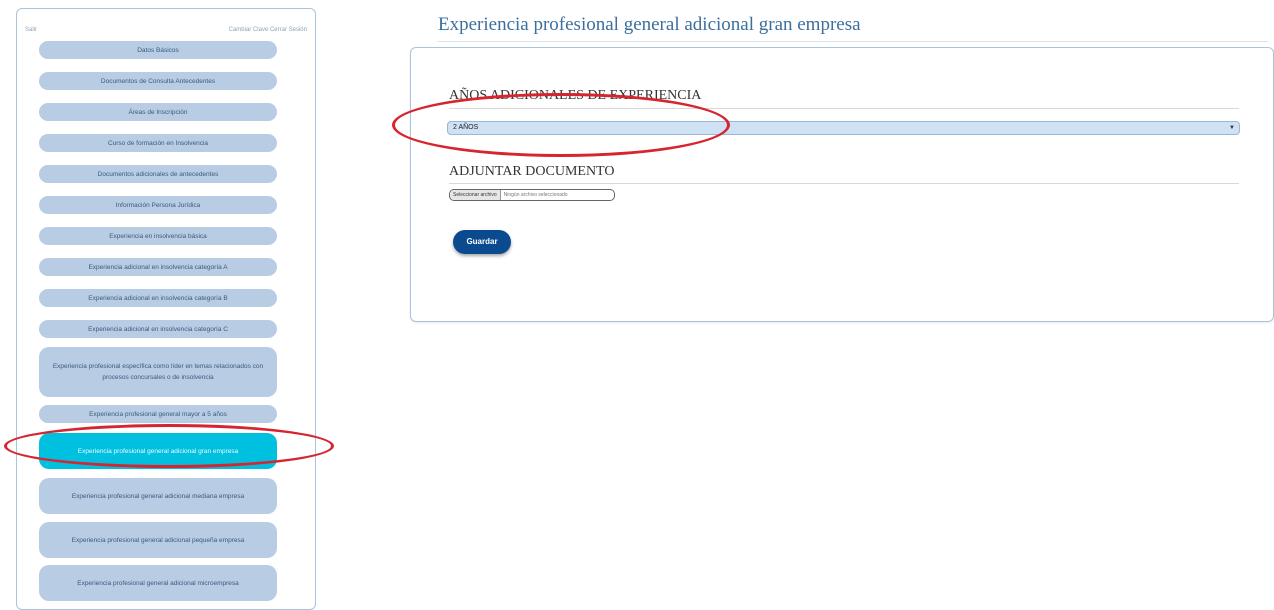 This screenshot has width=1274, height=610. I want to click on years-select-value: 2 AÑOS, so click(466, 127).